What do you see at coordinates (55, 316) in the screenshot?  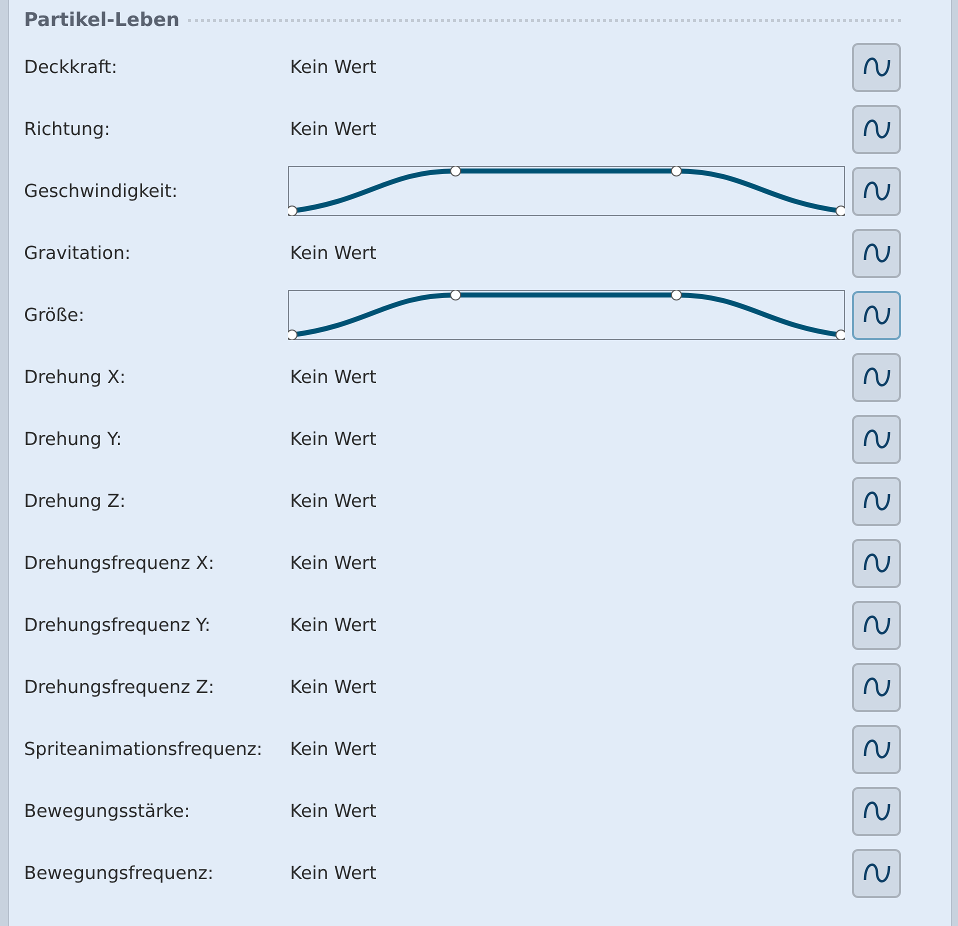 I see `property-label: Größe:` at bounding box center [55, 316].